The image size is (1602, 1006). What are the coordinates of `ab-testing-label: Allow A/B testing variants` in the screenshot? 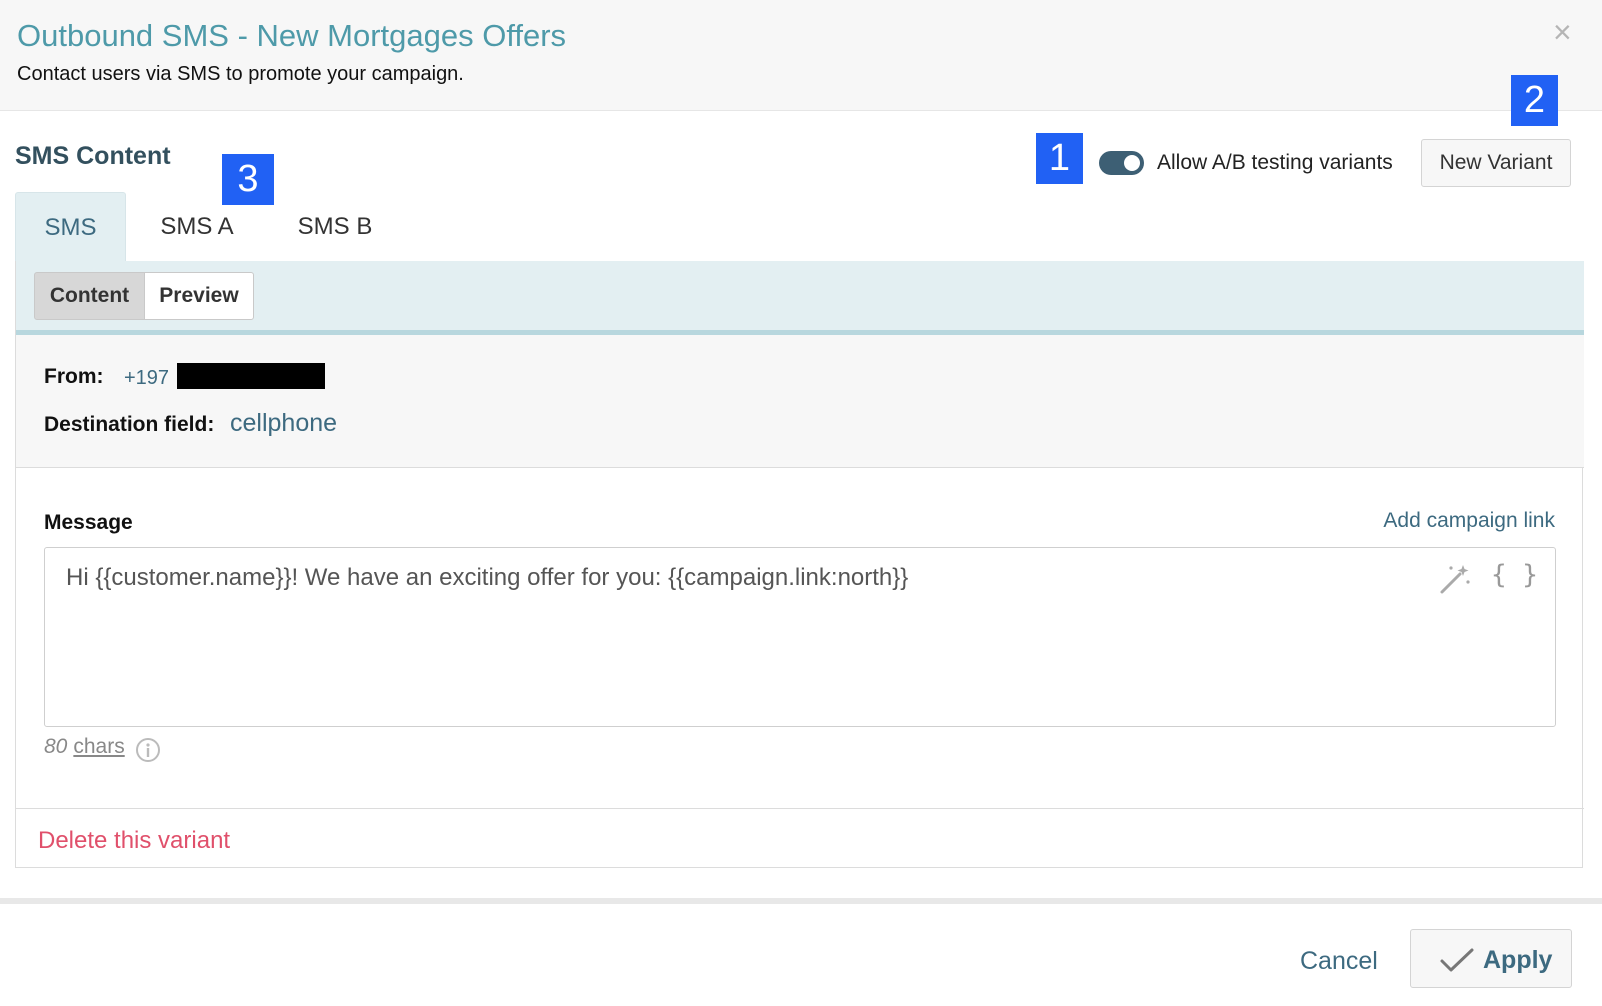 It's located at (1275, 162).